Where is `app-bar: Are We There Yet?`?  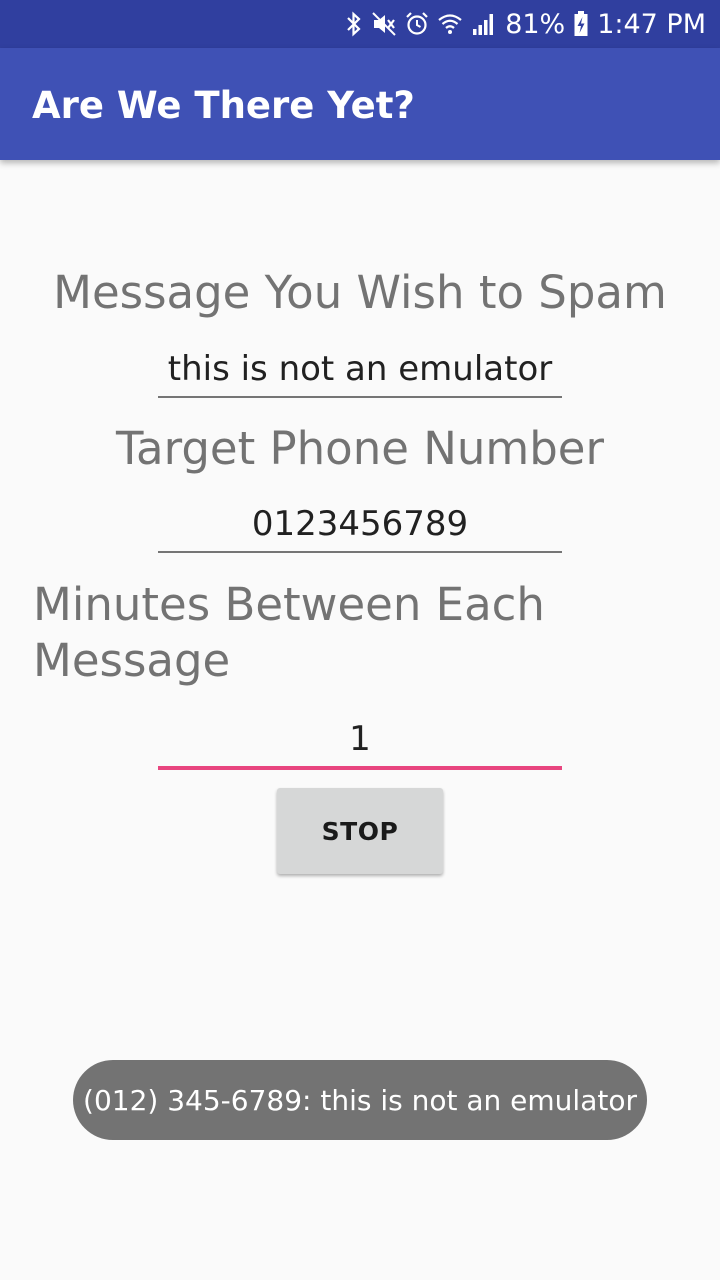 app-bar: Are We There Yet? is located at coordinates (360, 104).